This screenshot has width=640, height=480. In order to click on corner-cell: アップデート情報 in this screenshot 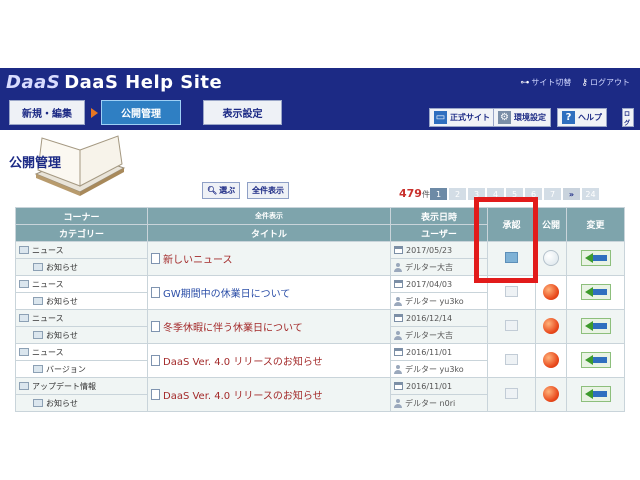, I will do `click(81, 386)`.